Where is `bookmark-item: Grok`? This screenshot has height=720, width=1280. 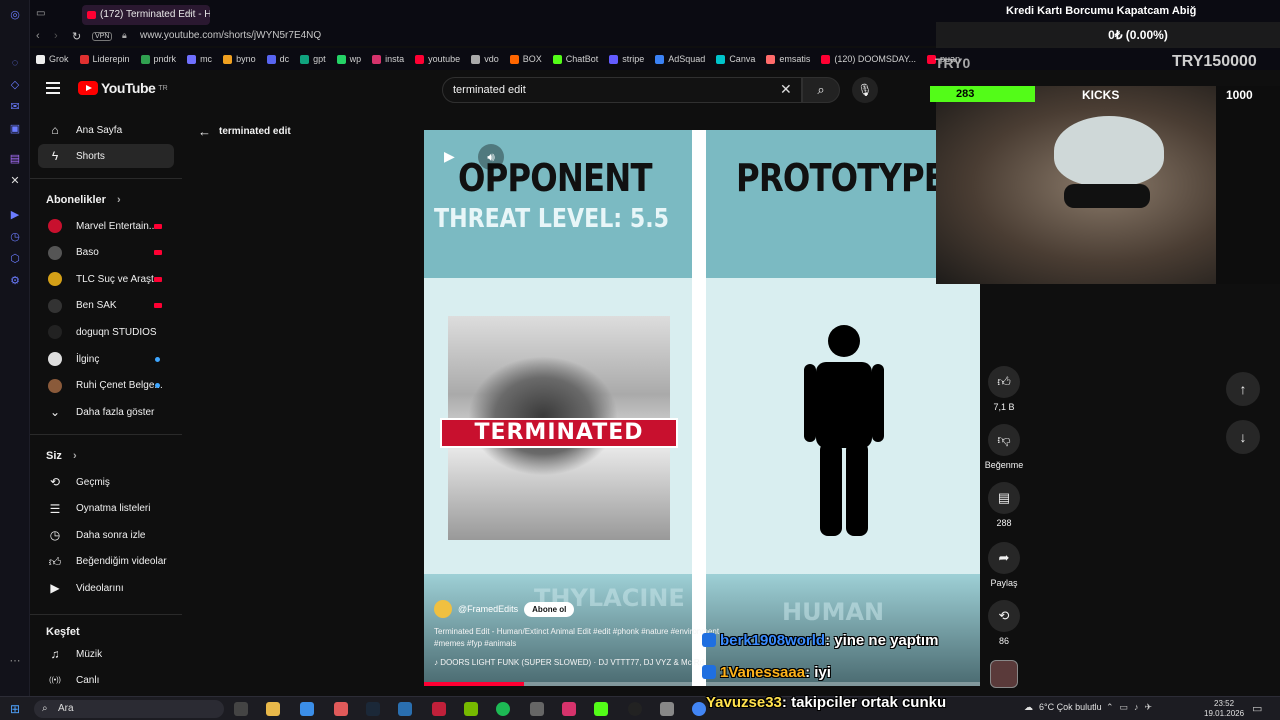 bookmark-item: Grok is located at coordinates (52, 59).